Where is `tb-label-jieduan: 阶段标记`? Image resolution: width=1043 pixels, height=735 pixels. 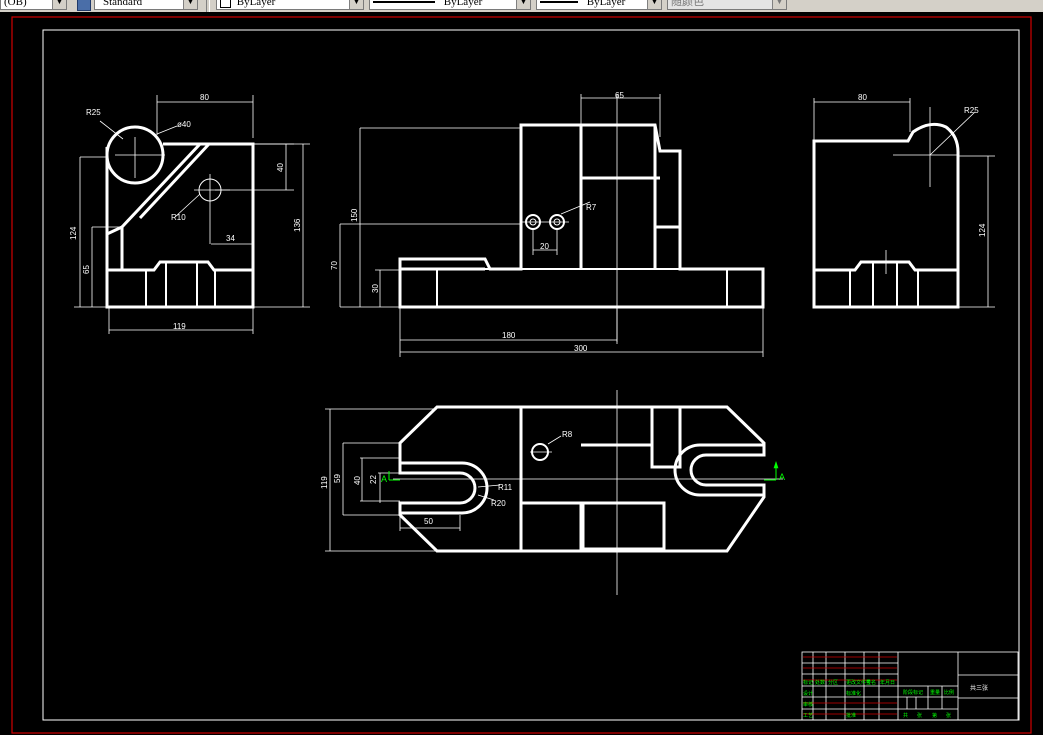 tb-label-jieduan: 阶段标记 is located at coordinates (913, 692).